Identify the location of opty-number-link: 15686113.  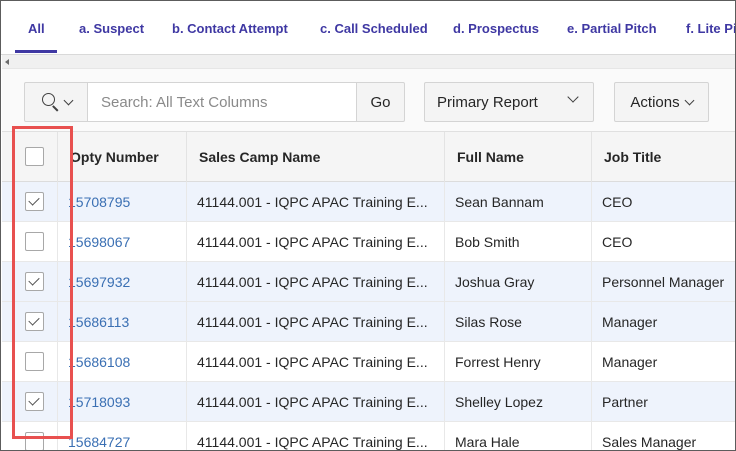
(122, 322).